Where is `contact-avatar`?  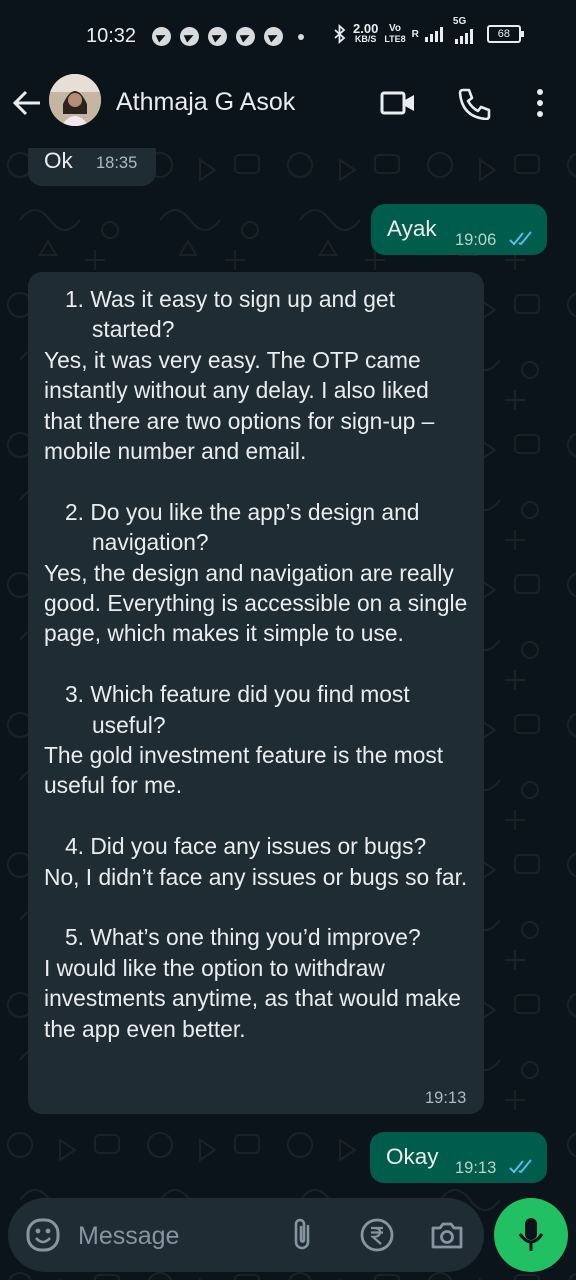
contact-avatar is located at coordinates (75, 100).